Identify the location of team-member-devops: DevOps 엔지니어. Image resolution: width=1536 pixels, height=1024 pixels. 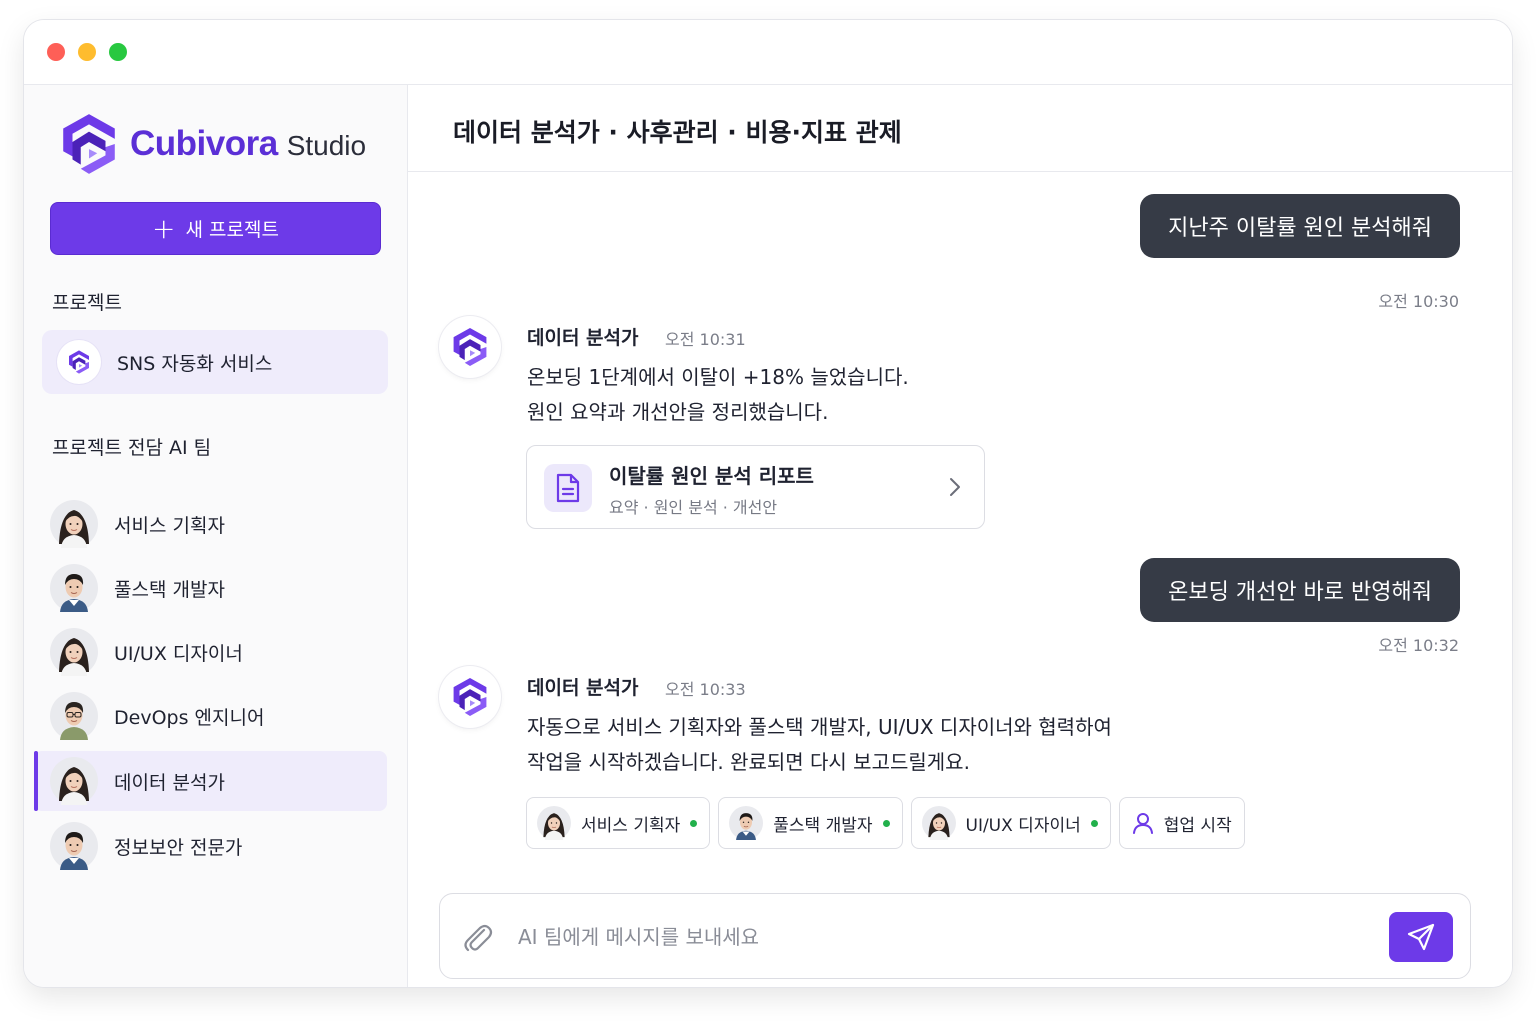
(219, 716).